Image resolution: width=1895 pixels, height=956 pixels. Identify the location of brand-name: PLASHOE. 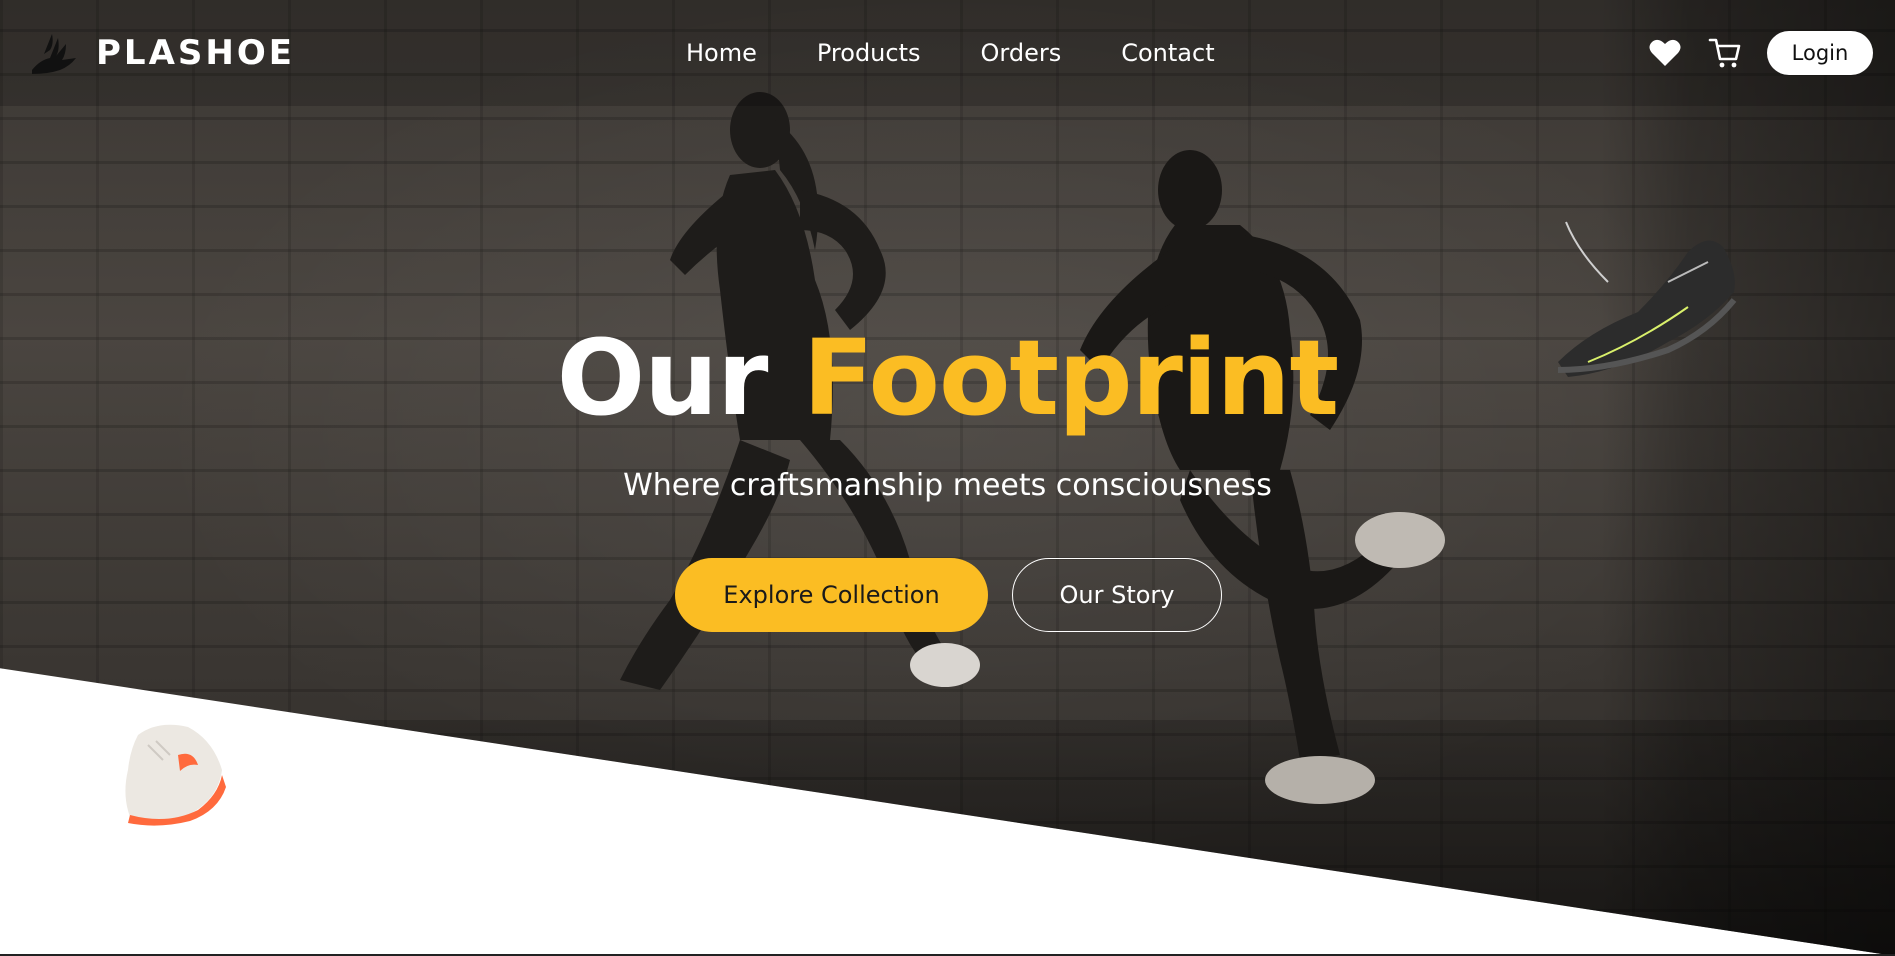
(195, 53).